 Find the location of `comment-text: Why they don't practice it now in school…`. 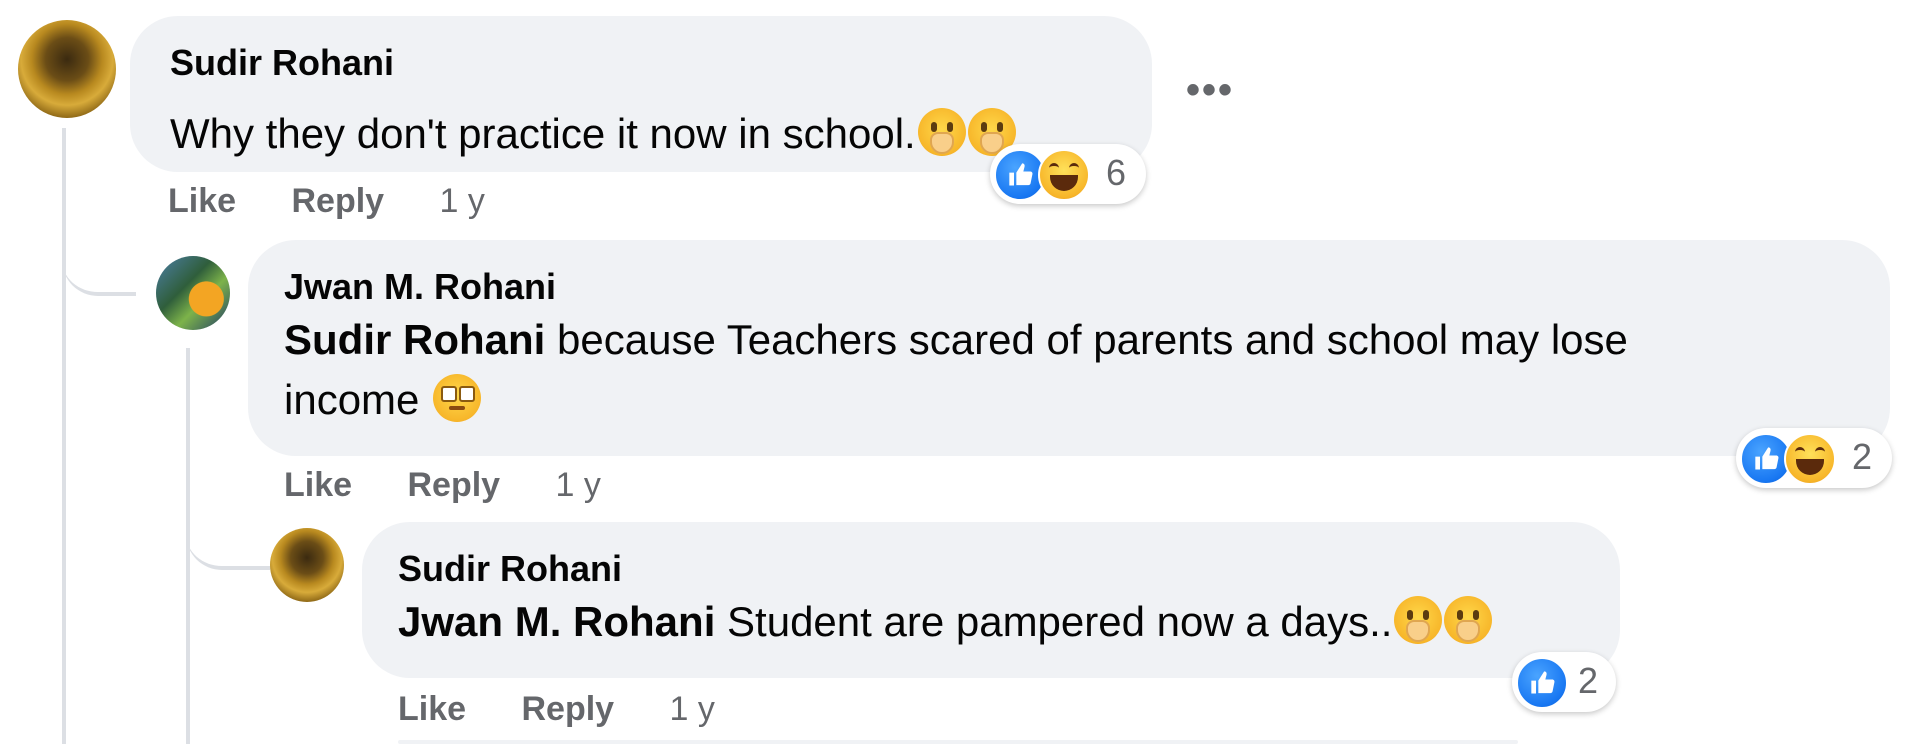

comment-text: Why they don't practice it now in school… is located at coordinates (593, 134).